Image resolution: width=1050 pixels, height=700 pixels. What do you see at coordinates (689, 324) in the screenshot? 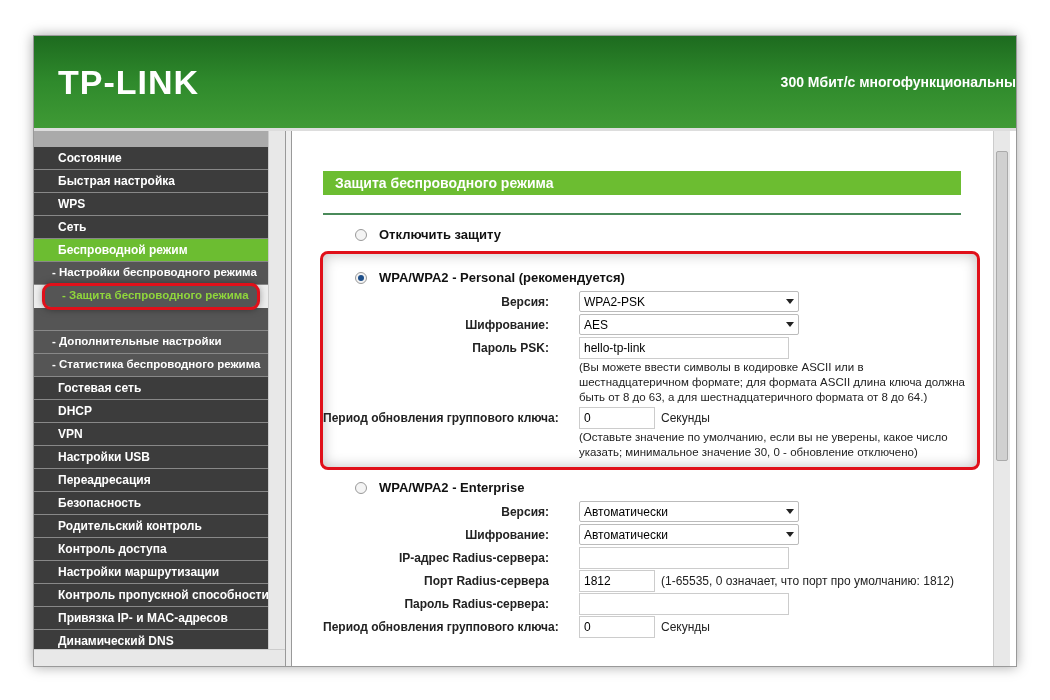
I see `dropdown: AES` at bounding box center [689, 324].